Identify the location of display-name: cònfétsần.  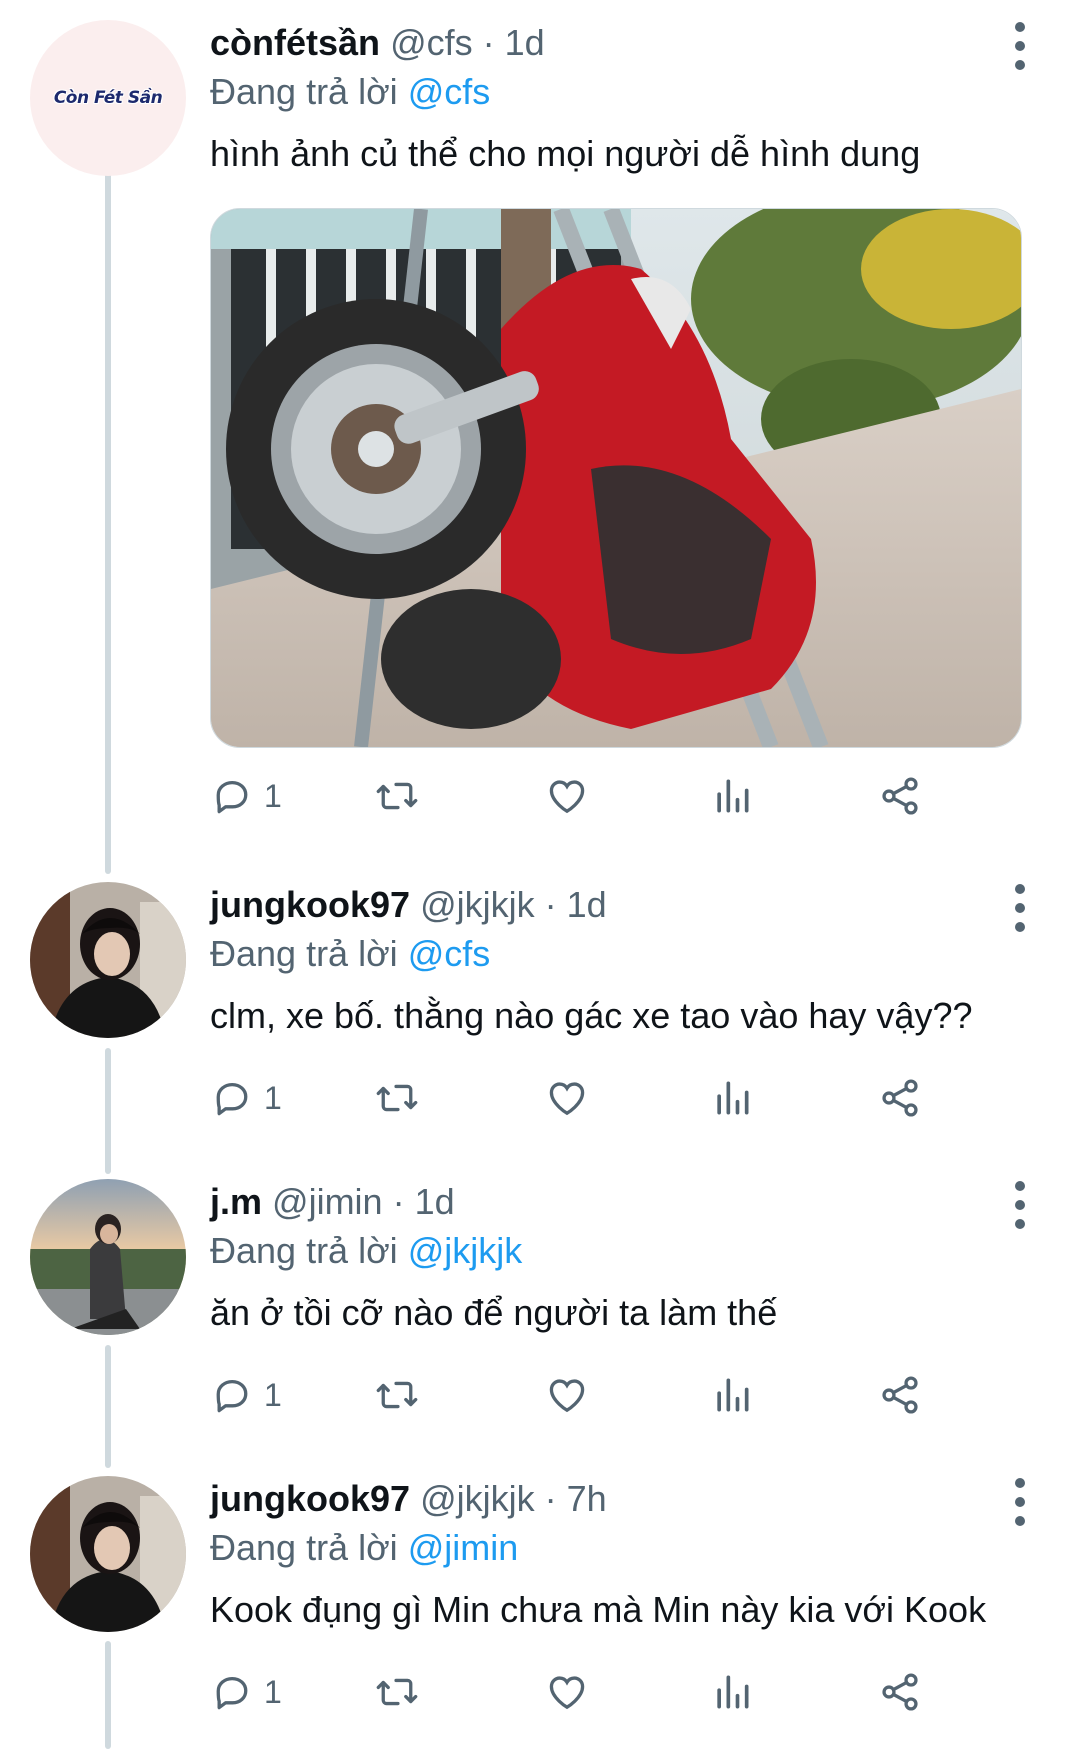
(295, 42).